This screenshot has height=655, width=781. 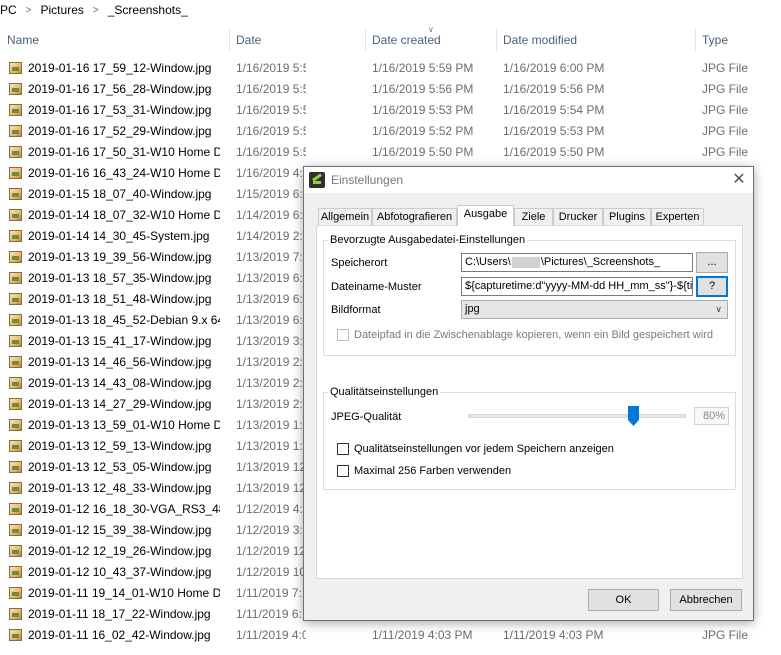 I want to click on file-name: 2019-01-12 10_43_37-Window.jpg, so click(x=120, y=572).